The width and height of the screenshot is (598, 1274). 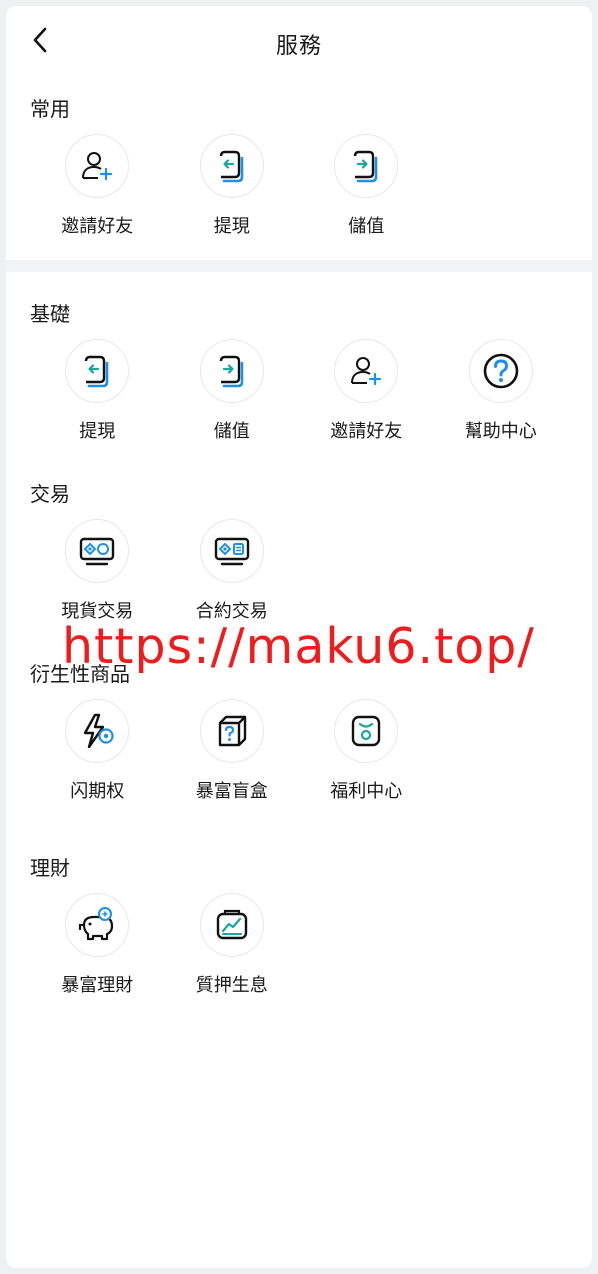 I want to click on piggy-bank-icon, so click(x=96, y=924).